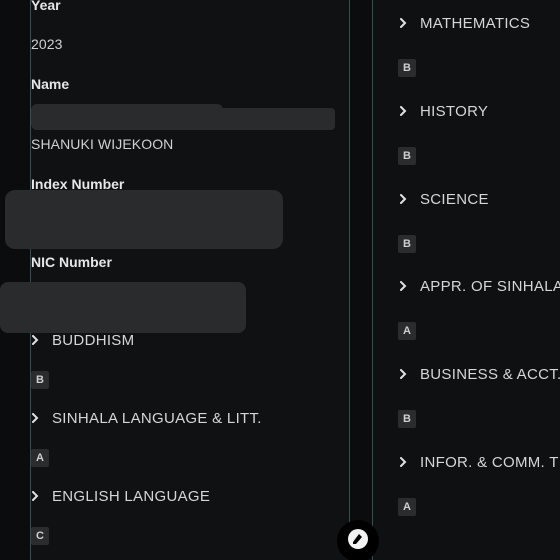  I want to click on floating-action-button, so click(358, 540).